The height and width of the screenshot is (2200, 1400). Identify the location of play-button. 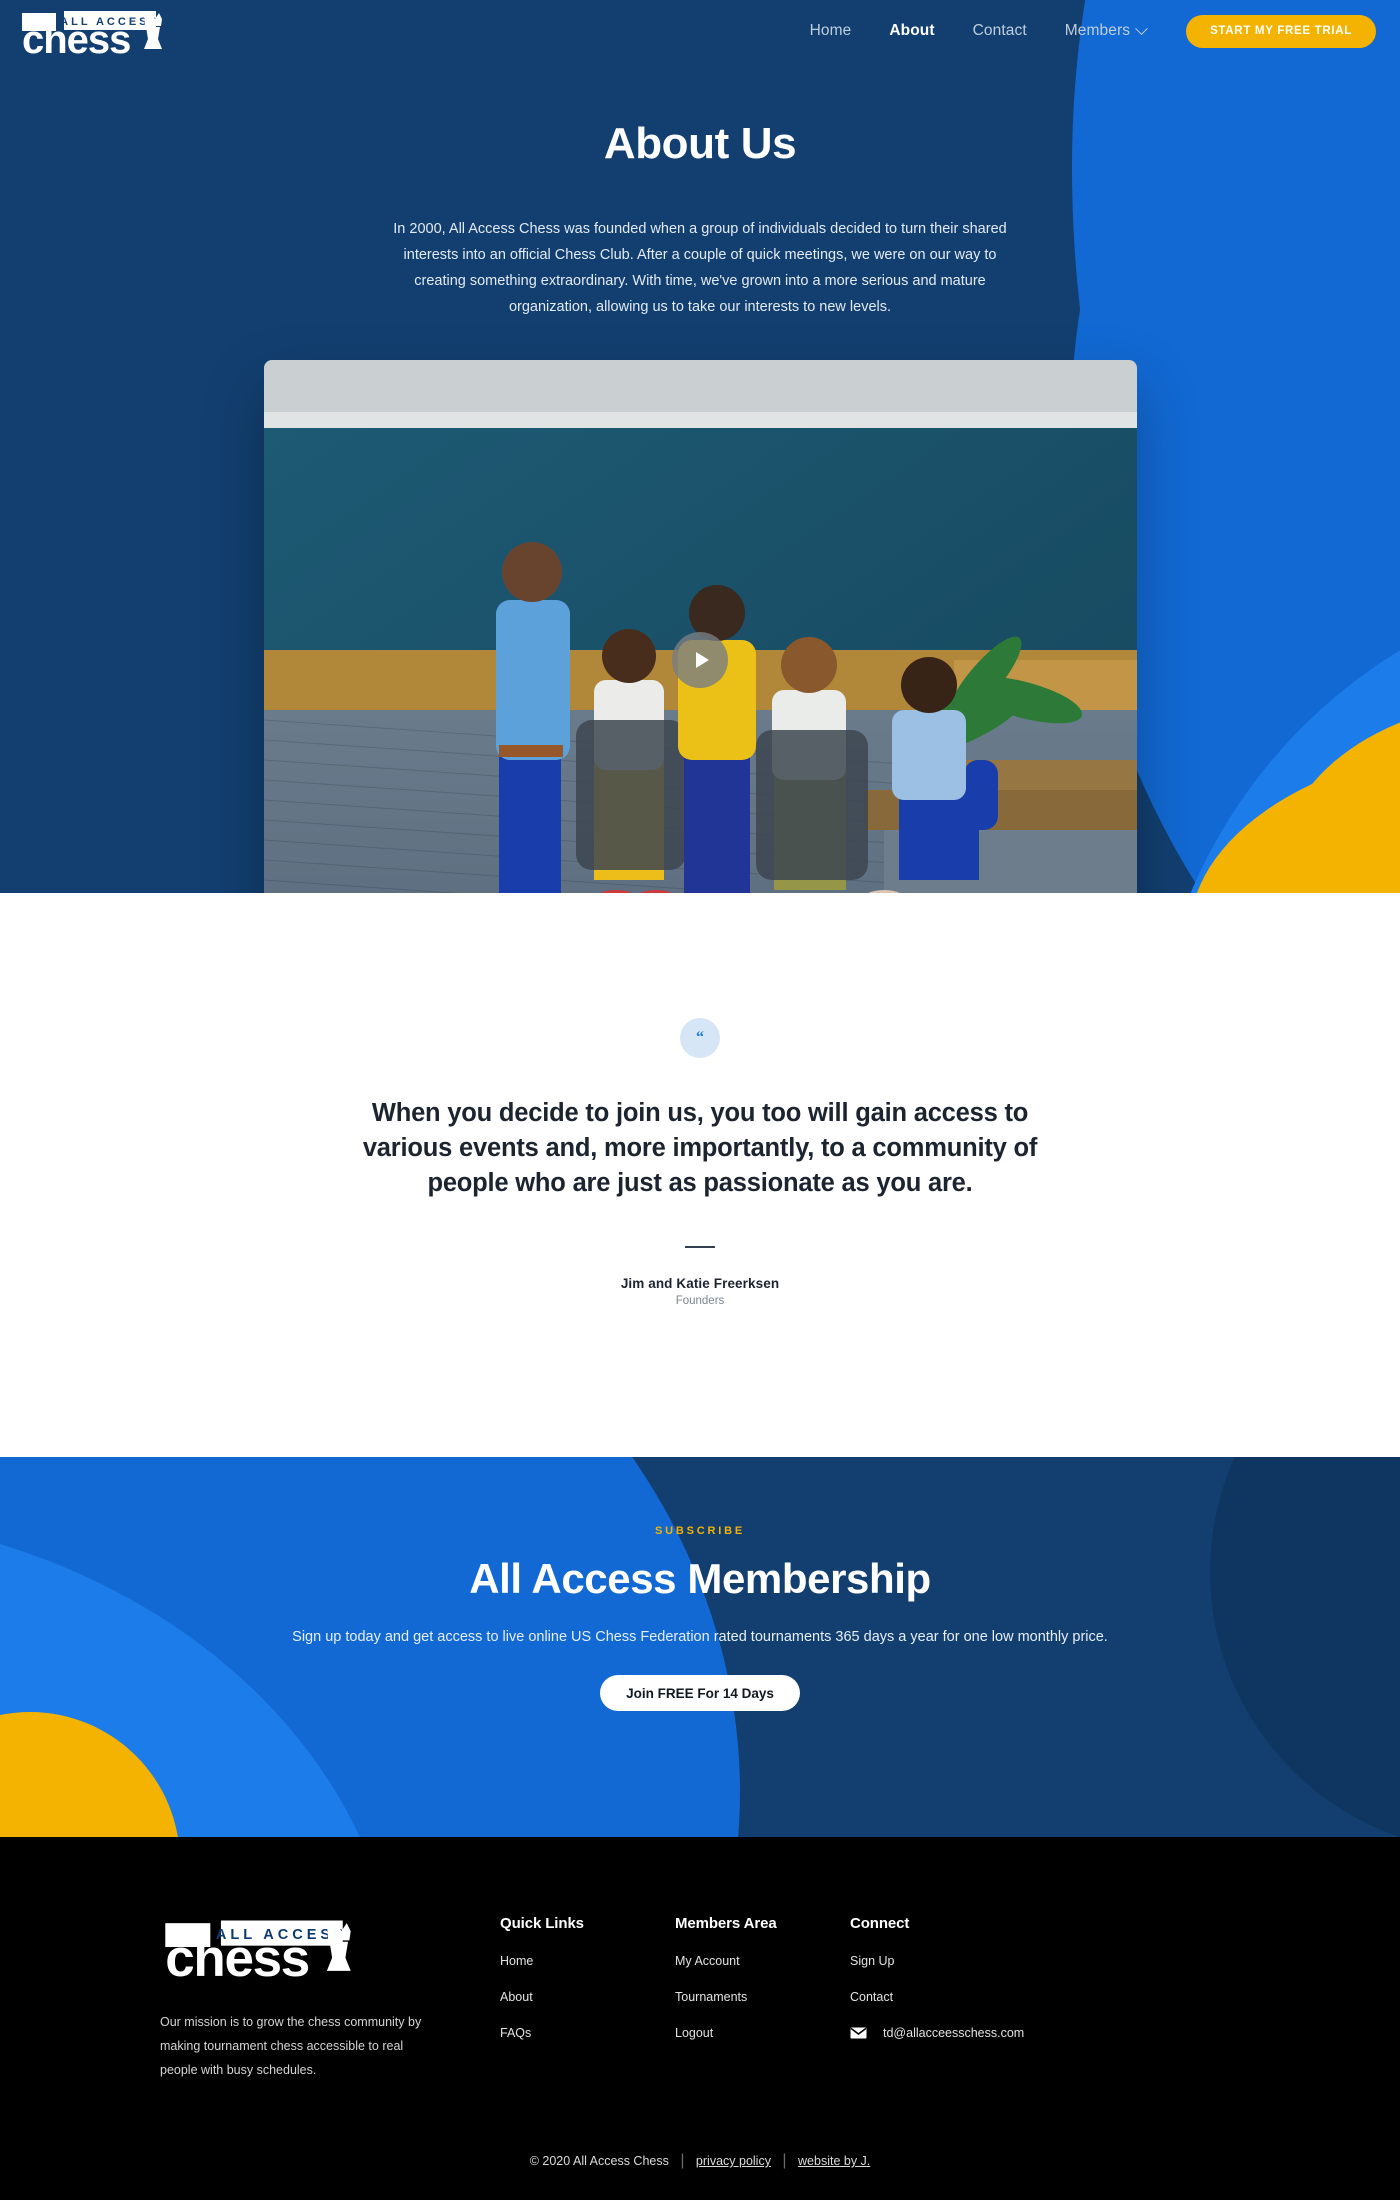
(700, 659).